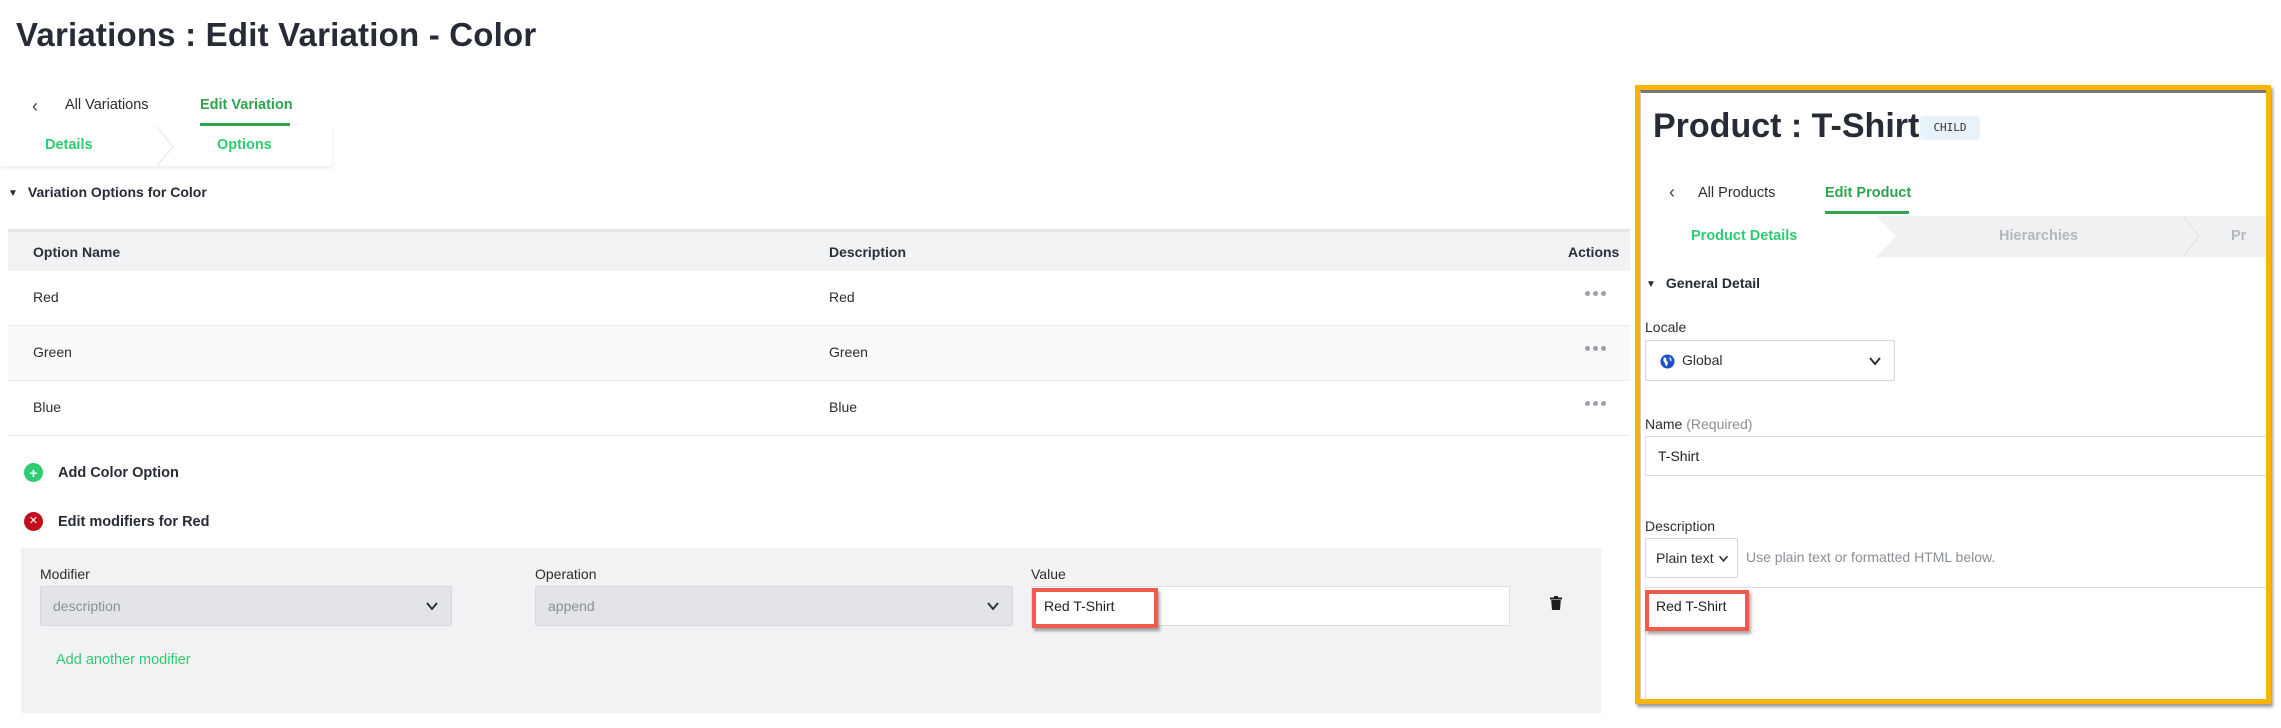 This screenshot has width=2281, height=728. What do you see at coordinates (2038, 236) in the screenshot?
I see `step-hierarchies: Hierarchies` at bounding box center [2038, 236].